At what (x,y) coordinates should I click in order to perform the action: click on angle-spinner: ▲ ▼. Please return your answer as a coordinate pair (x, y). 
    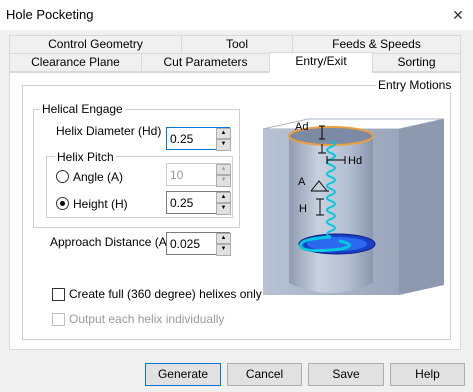
    Looking at the image, I should click on (223, 175).